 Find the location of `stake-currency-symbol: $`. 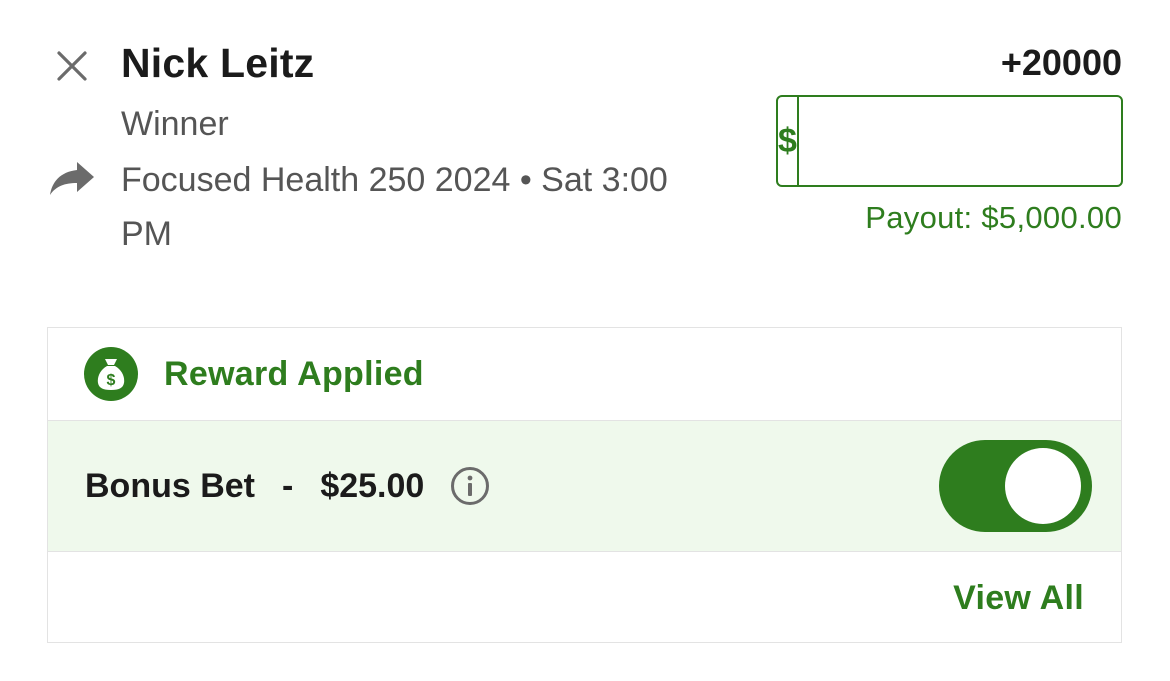

stake-currency-symbol: $ is located at coordinates (788, 141).